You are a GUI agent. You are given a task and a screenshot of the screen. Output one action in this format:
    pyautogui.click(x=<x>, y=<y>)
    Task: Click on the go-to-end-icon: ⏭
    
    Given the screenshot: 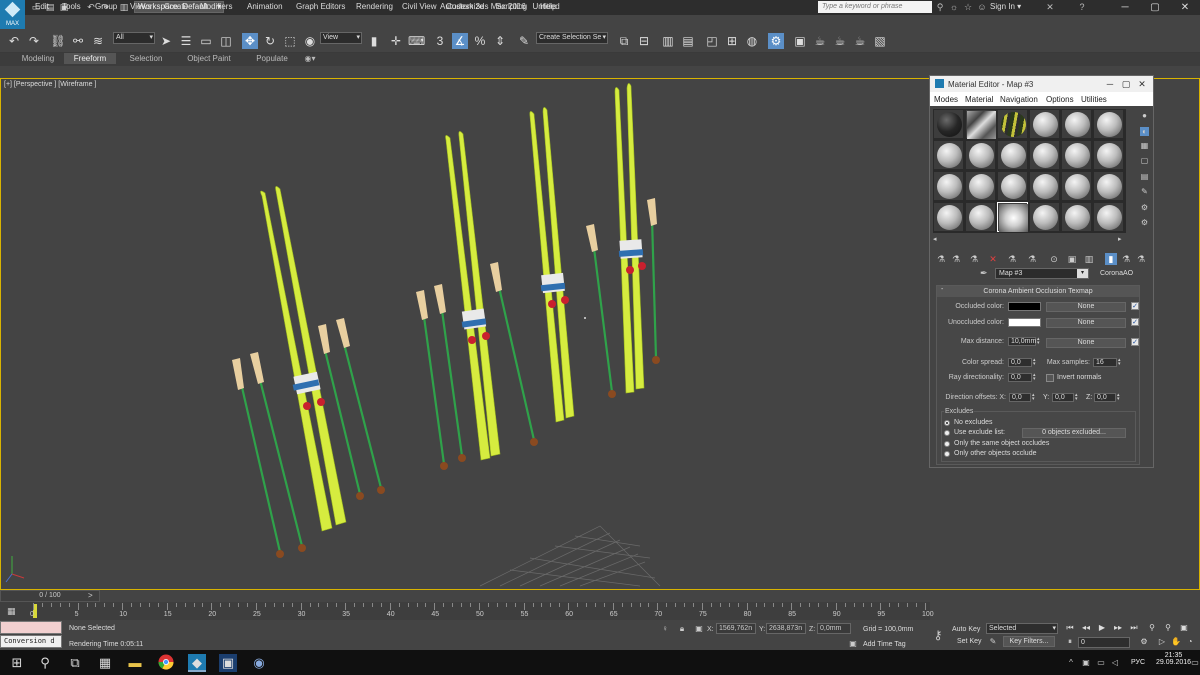 What is the action you would take?
    pyautogui.click(x=1134, y=628)
    